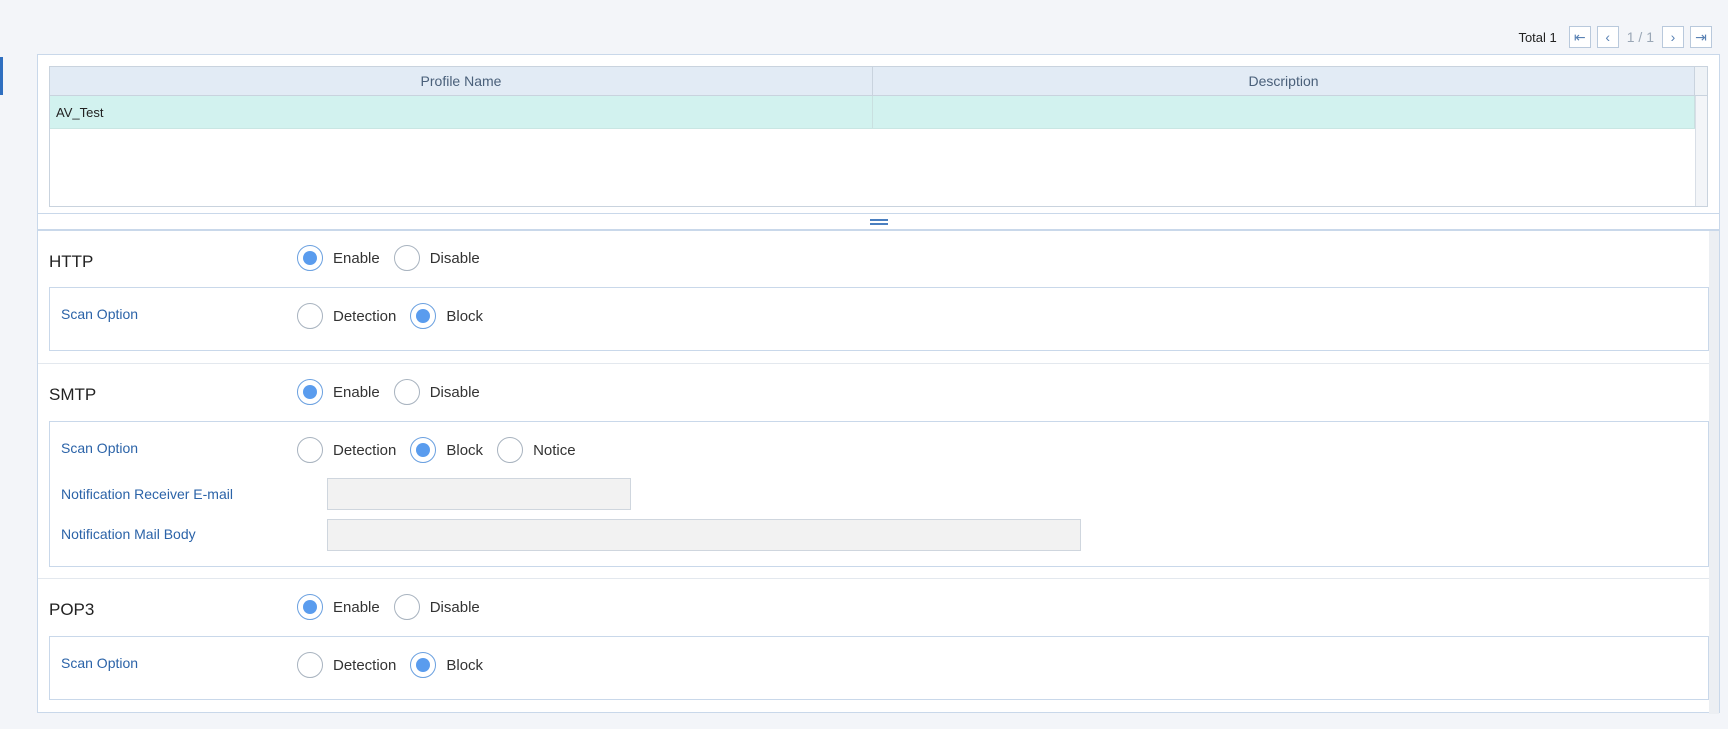  I want to click on http-block-radio: Block, so click(446, 316).